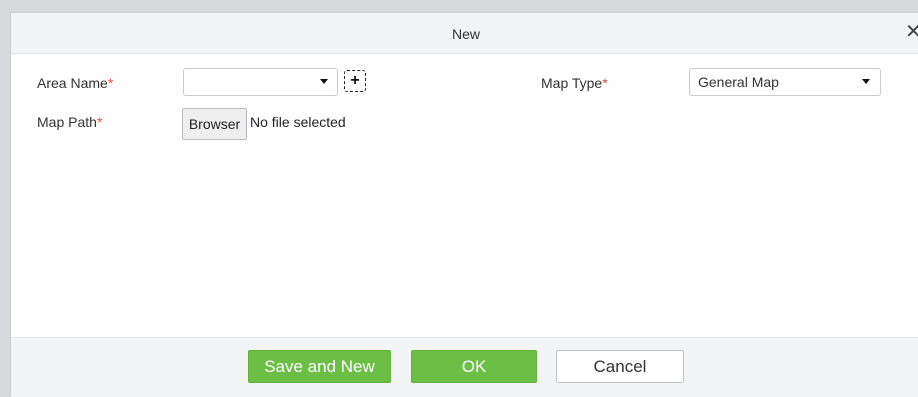  I want to click on map-path-label: Map Path*, so click(69, 122).